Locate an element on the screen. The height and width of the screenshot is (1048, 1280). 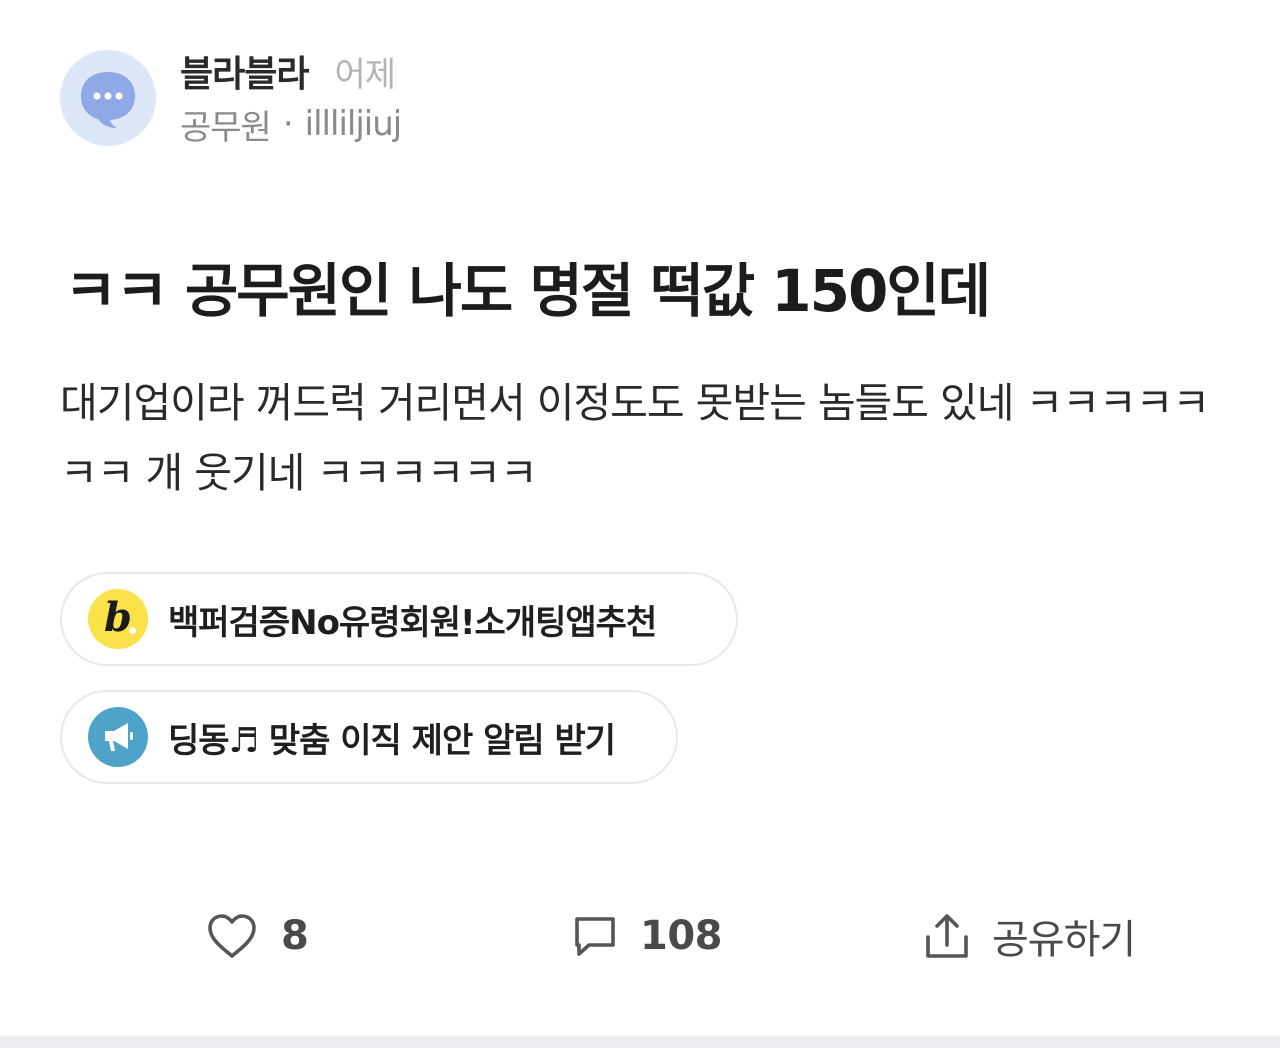
share-button: 공유하기 is located at coordinates (1029, 936).